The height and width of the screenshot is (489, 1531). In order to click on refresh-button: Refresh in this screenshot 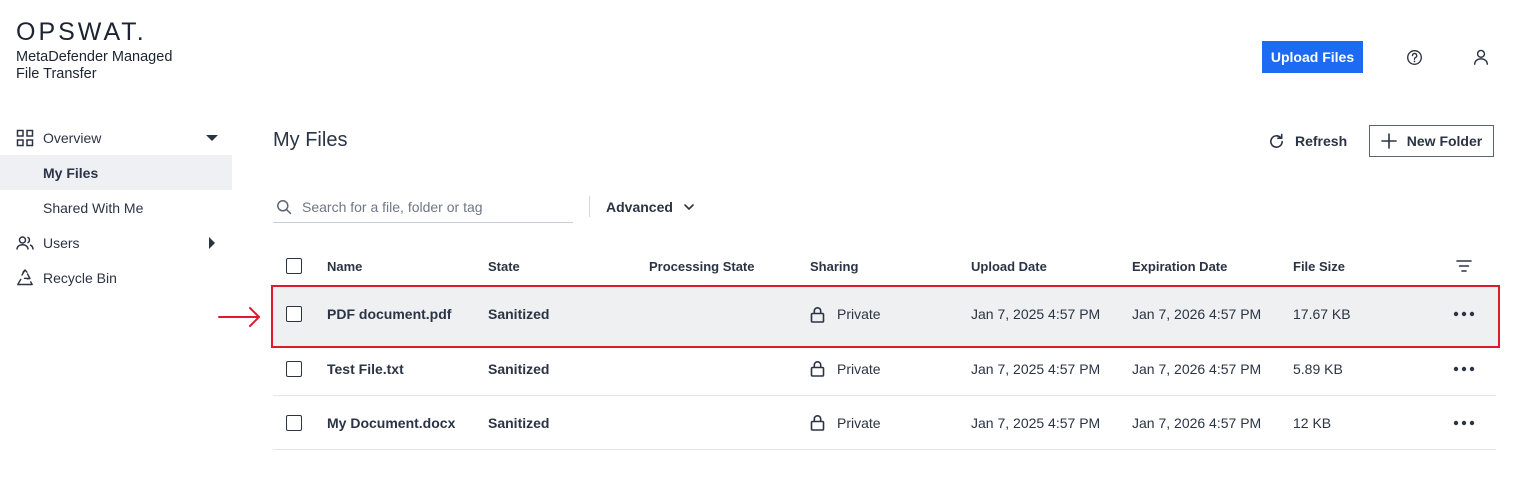, I will do `click(1307, 141)`.